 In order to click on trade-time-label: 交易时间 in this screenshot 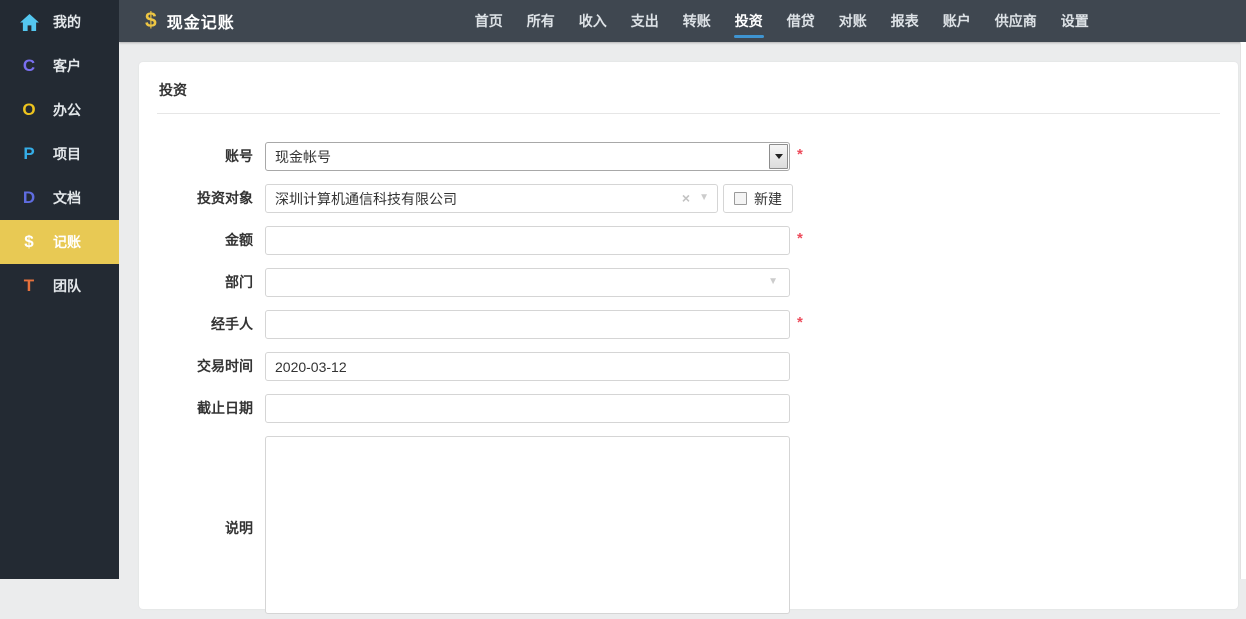, I will do `click(196, 366)`.